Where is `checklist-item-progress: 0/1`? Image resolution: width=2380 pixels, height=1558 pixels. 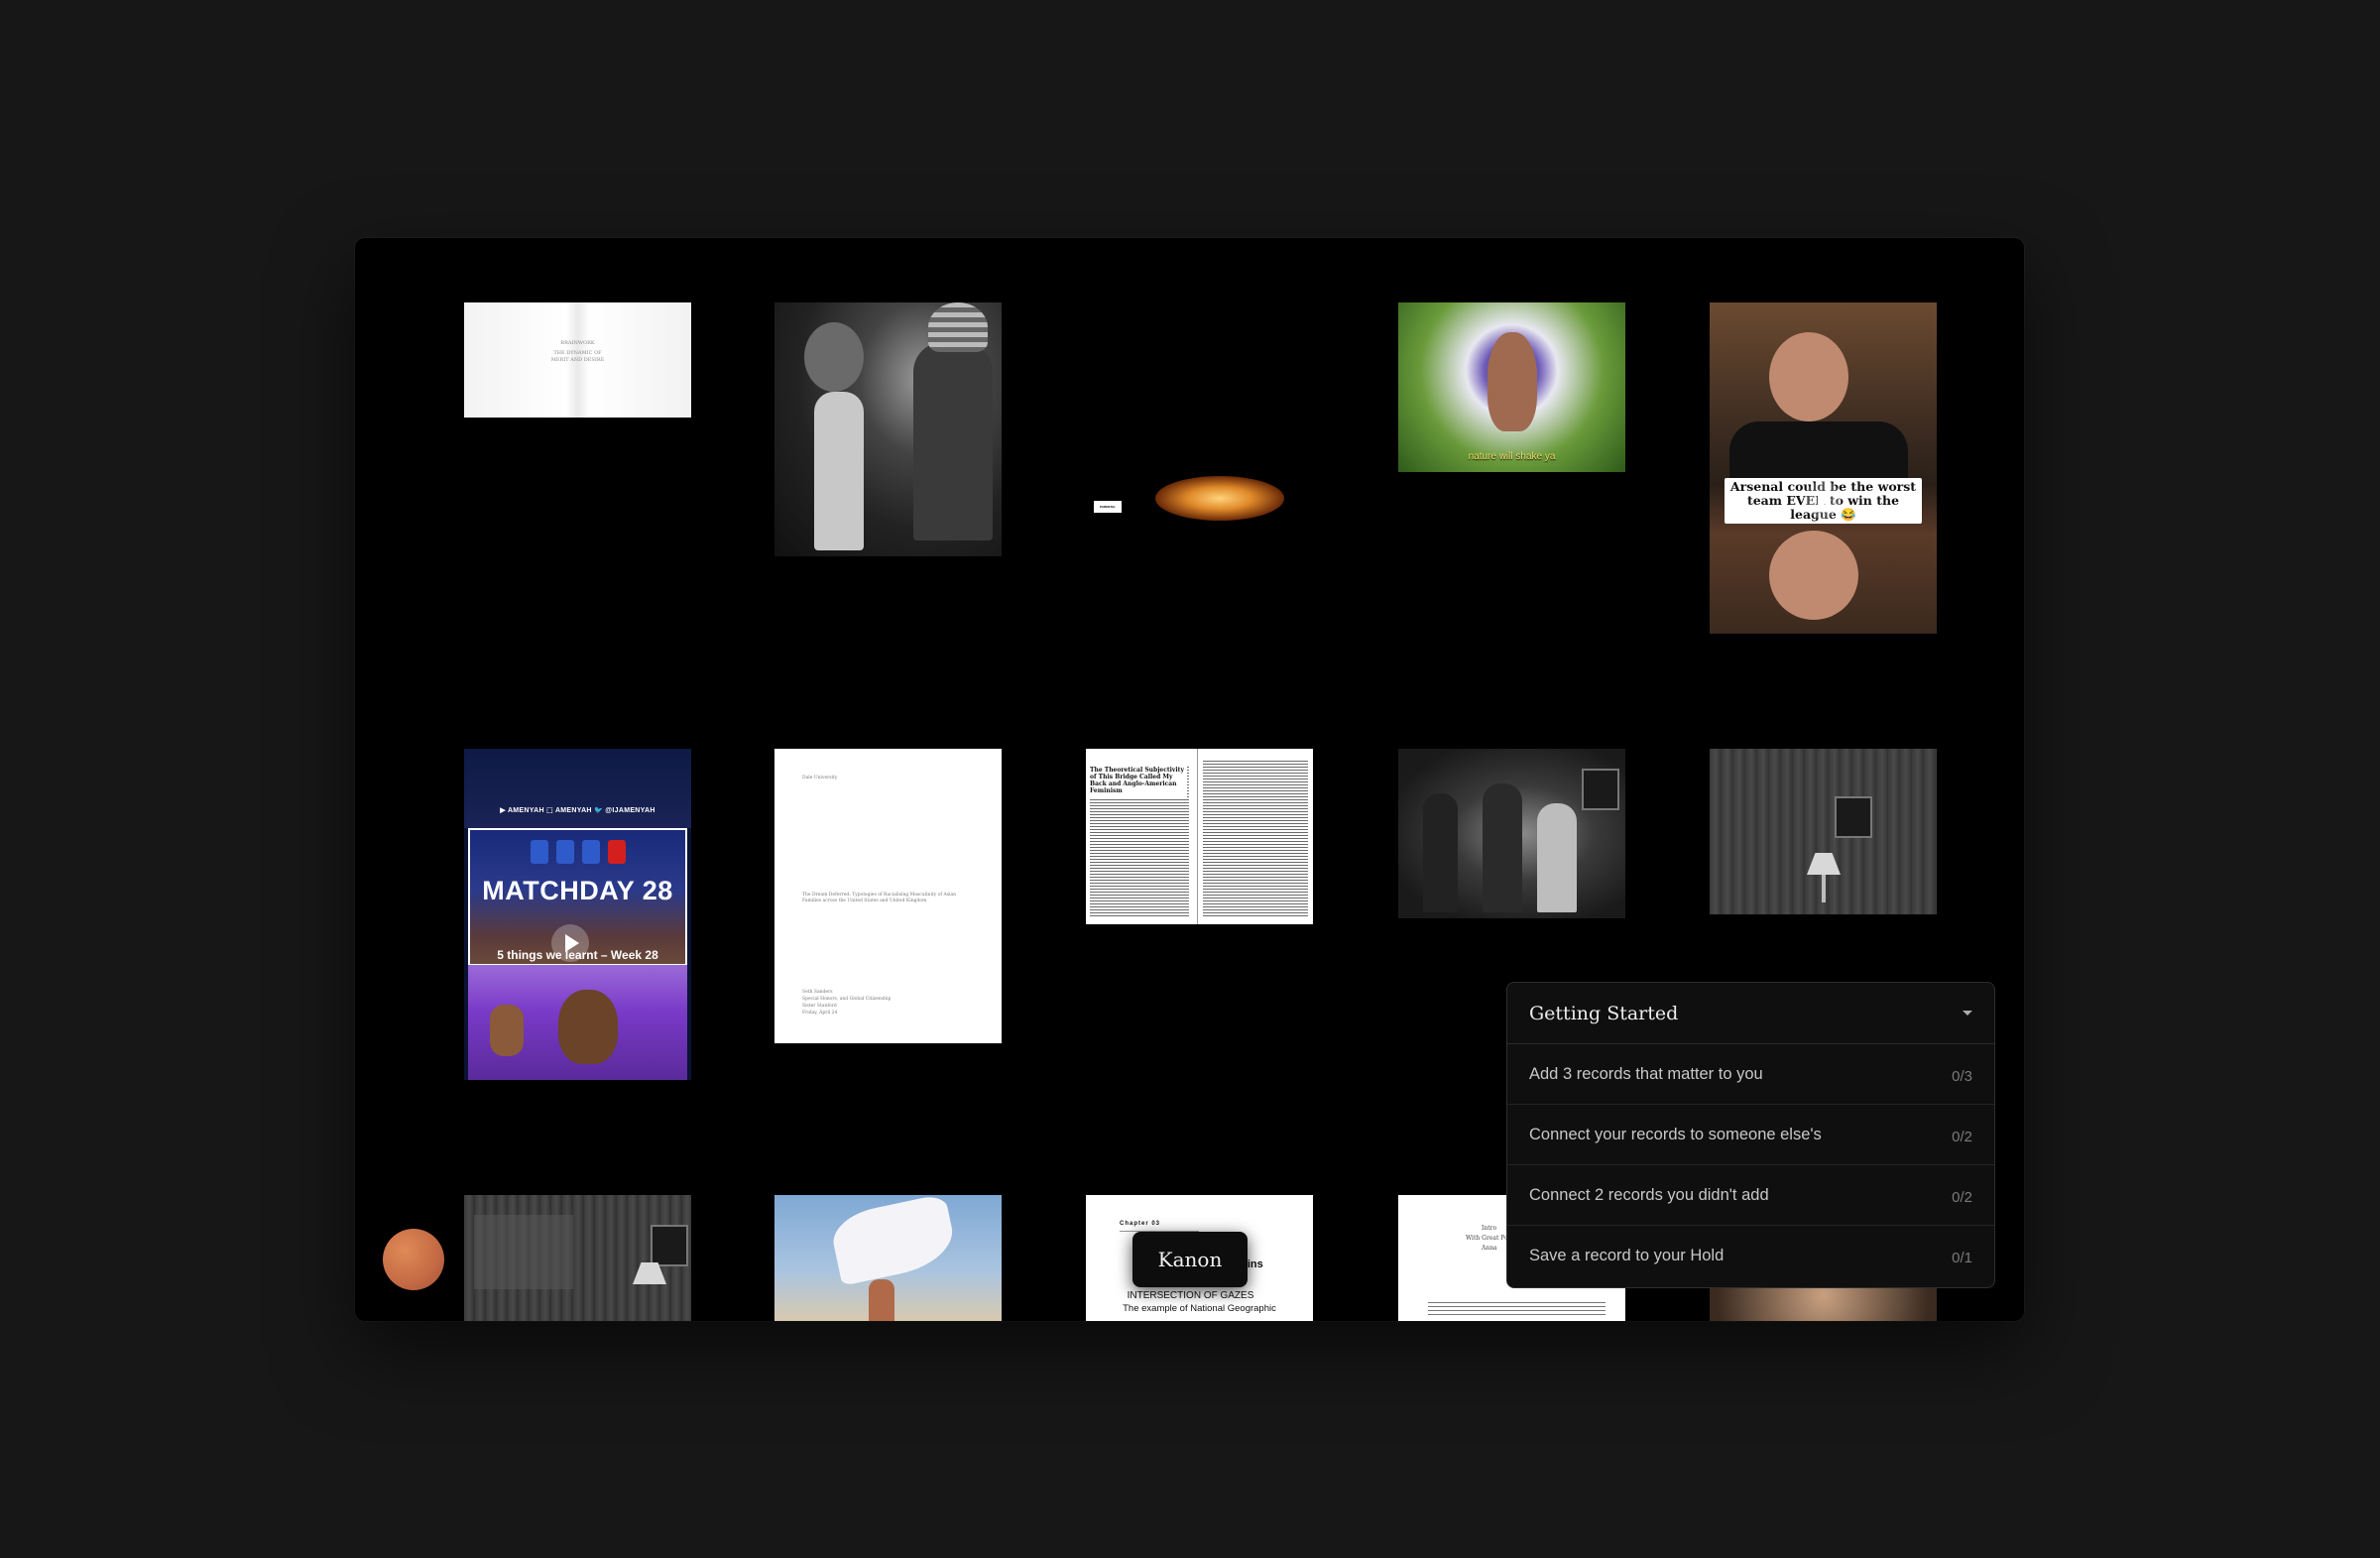
checklist-item-progress: 0/1 is located at coordinates (1962, 1257).